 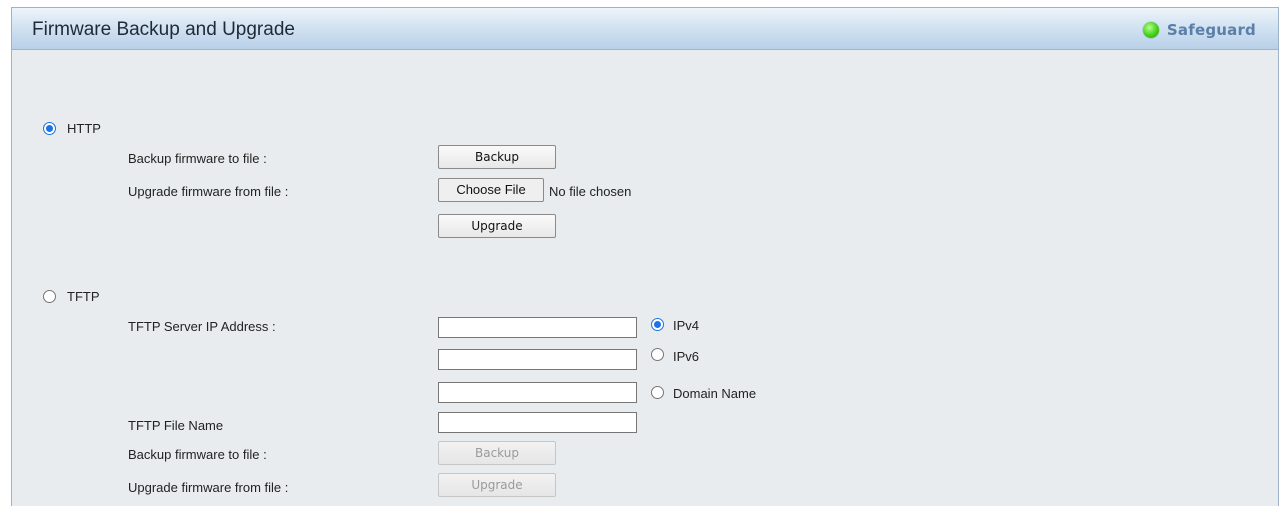 I want to click on tftp-file-name-input, so click(x=537, y=422).